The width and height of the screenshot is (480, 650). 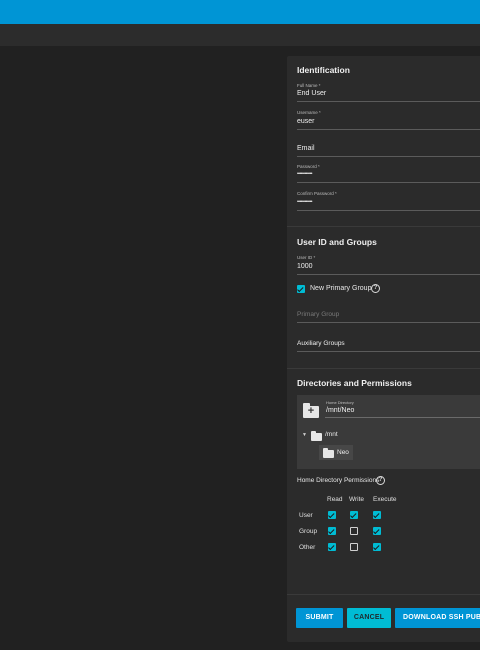 What do you see at coordinates (301, 289) in the screenshot?
I see `new-primary-group-checkbox` at bounding box center [301, 289].